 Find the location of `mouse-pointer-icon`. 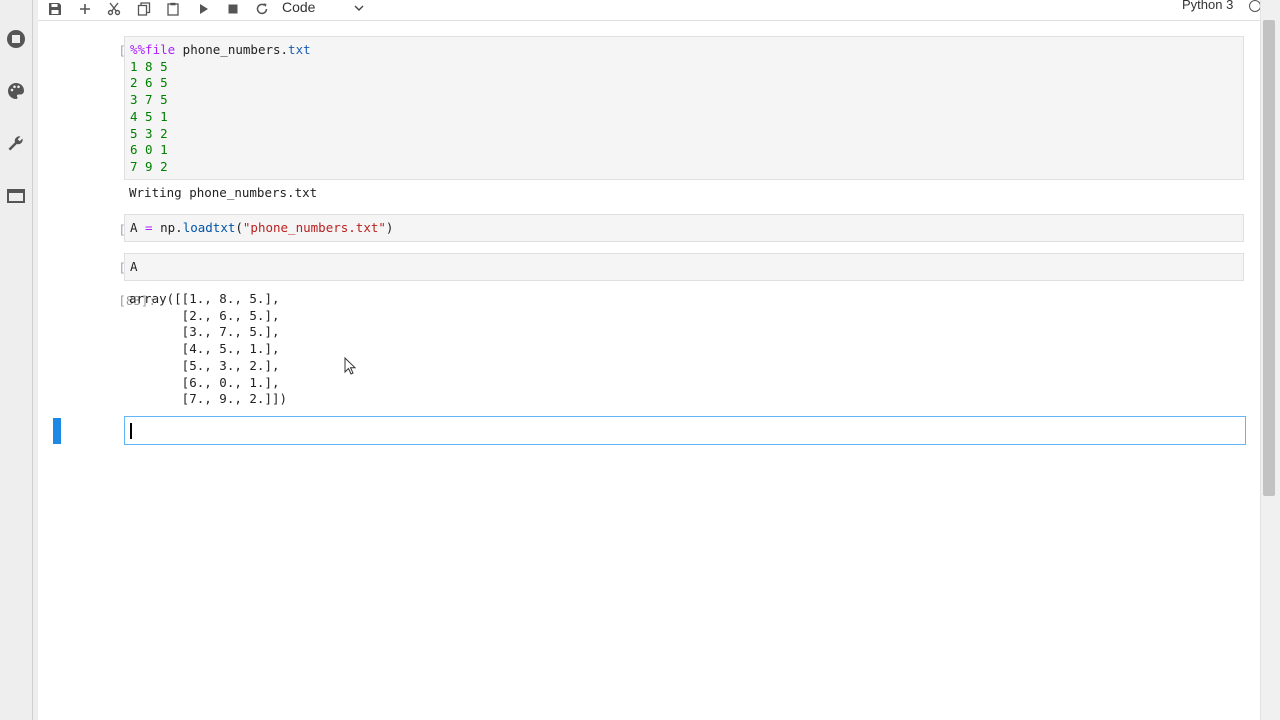

mouse-pointer-icon is located at coordinates (350, 367).